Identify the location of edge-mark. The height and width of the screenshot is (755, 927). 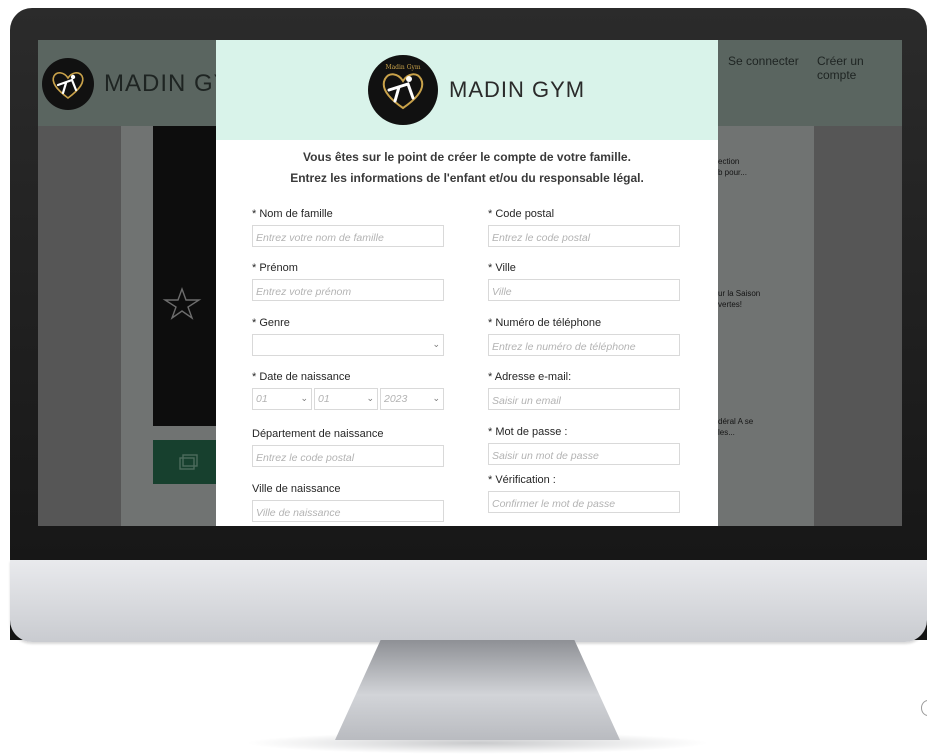
(924, 708).